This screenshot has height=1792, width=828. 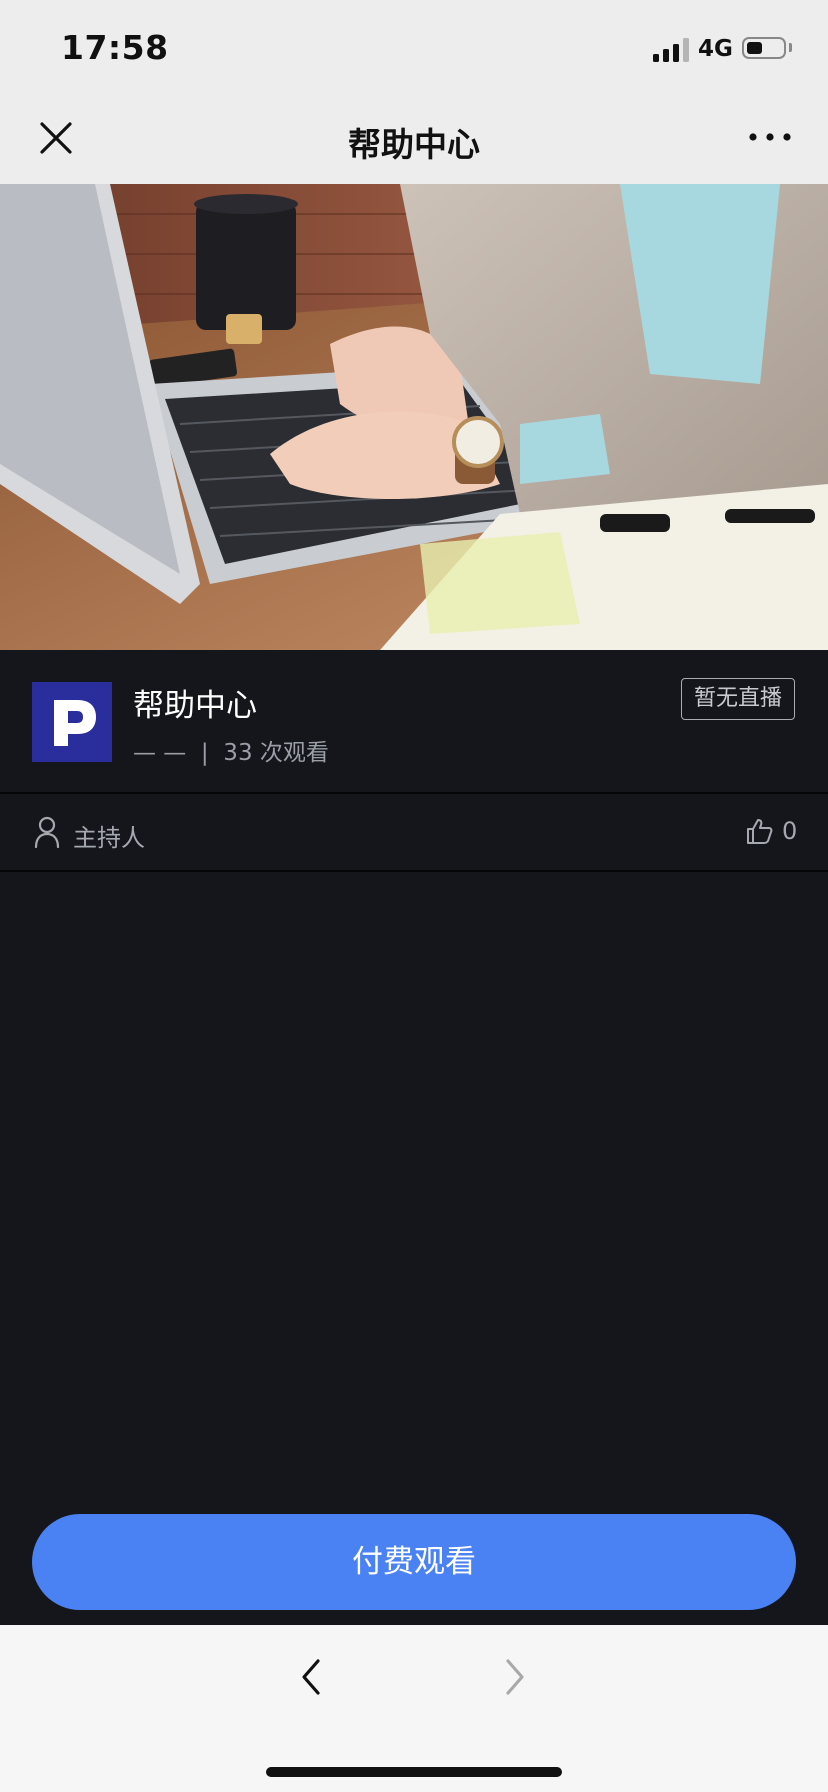 What do you see at coordinates (109, 838) in the screenshot?
I see `host-label: 主持人` at bounding box center [109, 838].